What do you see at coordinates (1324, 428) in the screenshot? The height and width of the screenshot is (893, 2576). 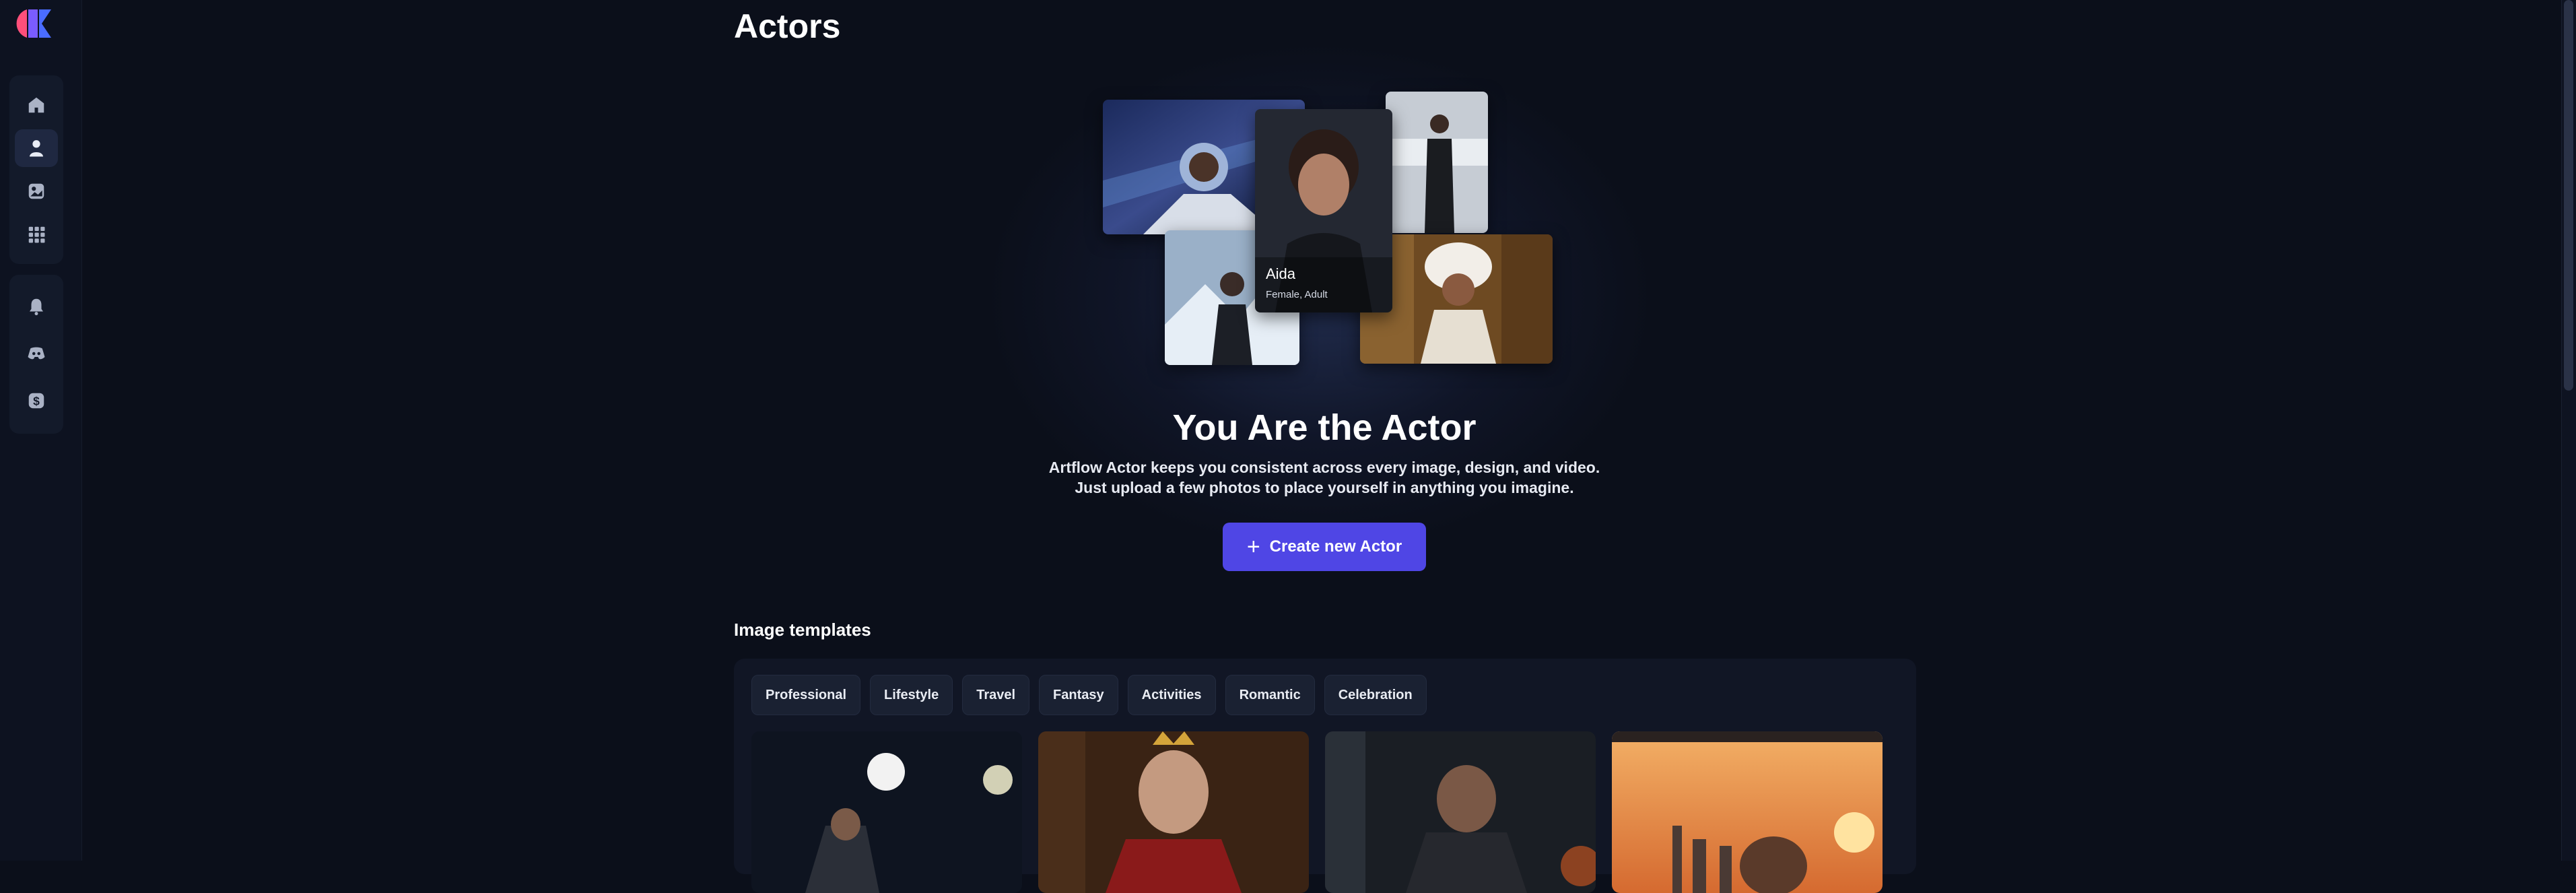 I see `hero-title: You Are the Actor` at bounding box center [1324, 428].